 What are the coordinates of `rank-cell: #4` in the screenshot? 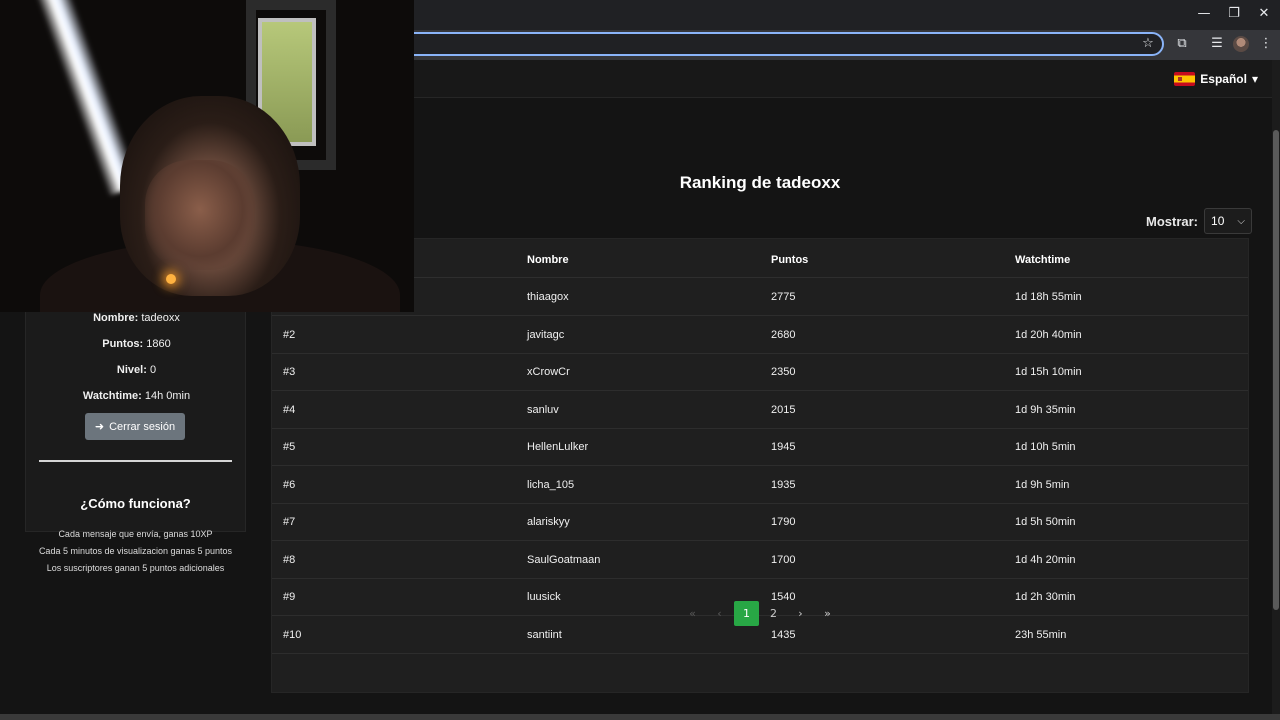 It's located at (289, 409).